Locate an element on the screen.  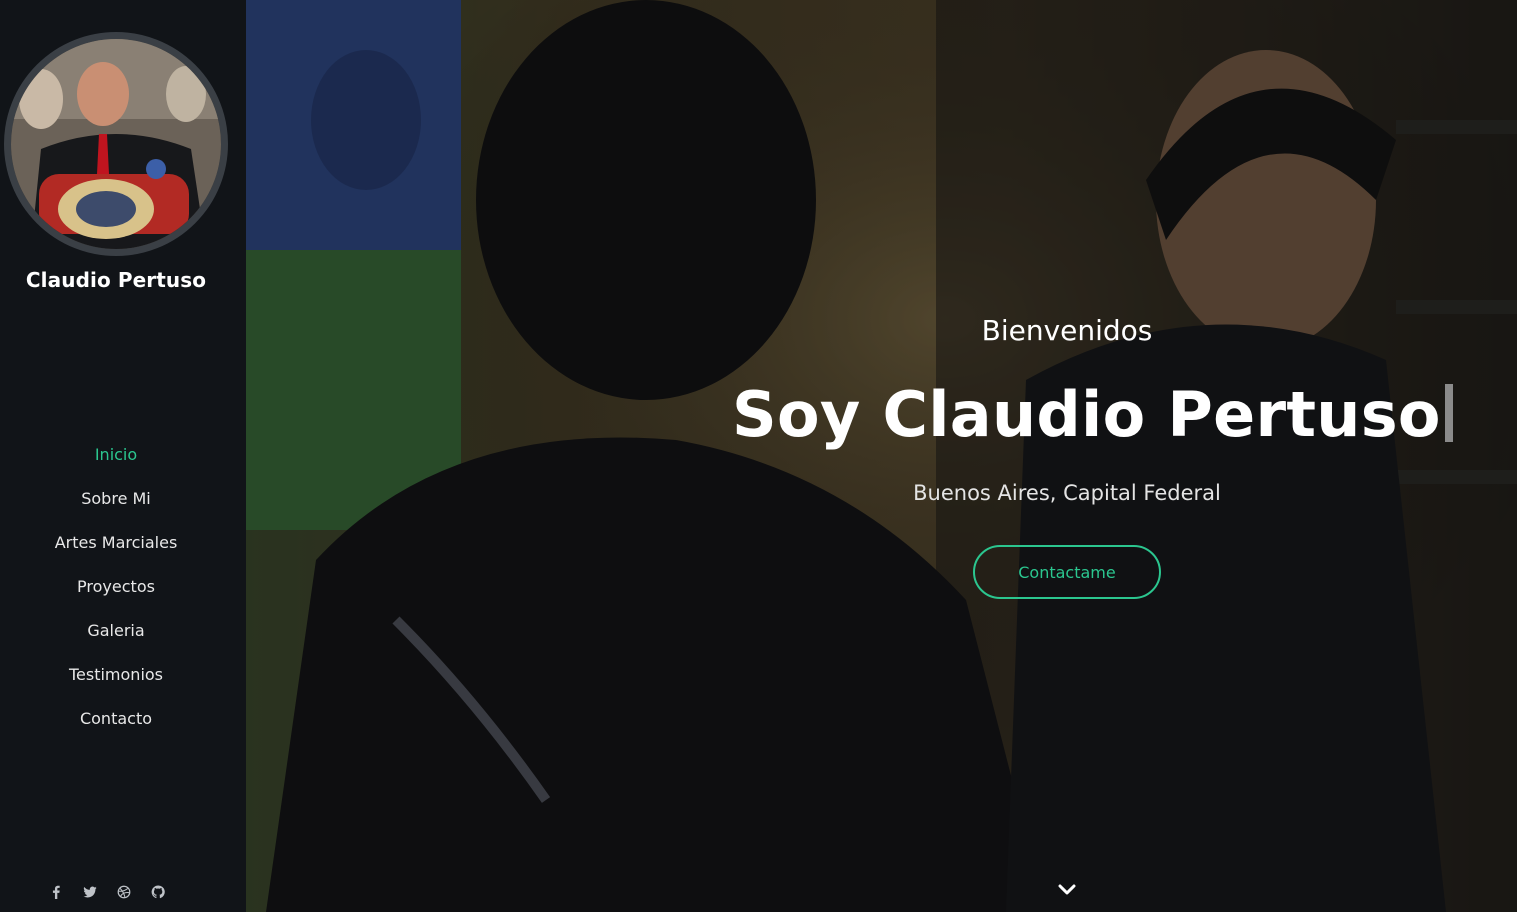
scroll-down-button is located at coordinates (1067, 889).